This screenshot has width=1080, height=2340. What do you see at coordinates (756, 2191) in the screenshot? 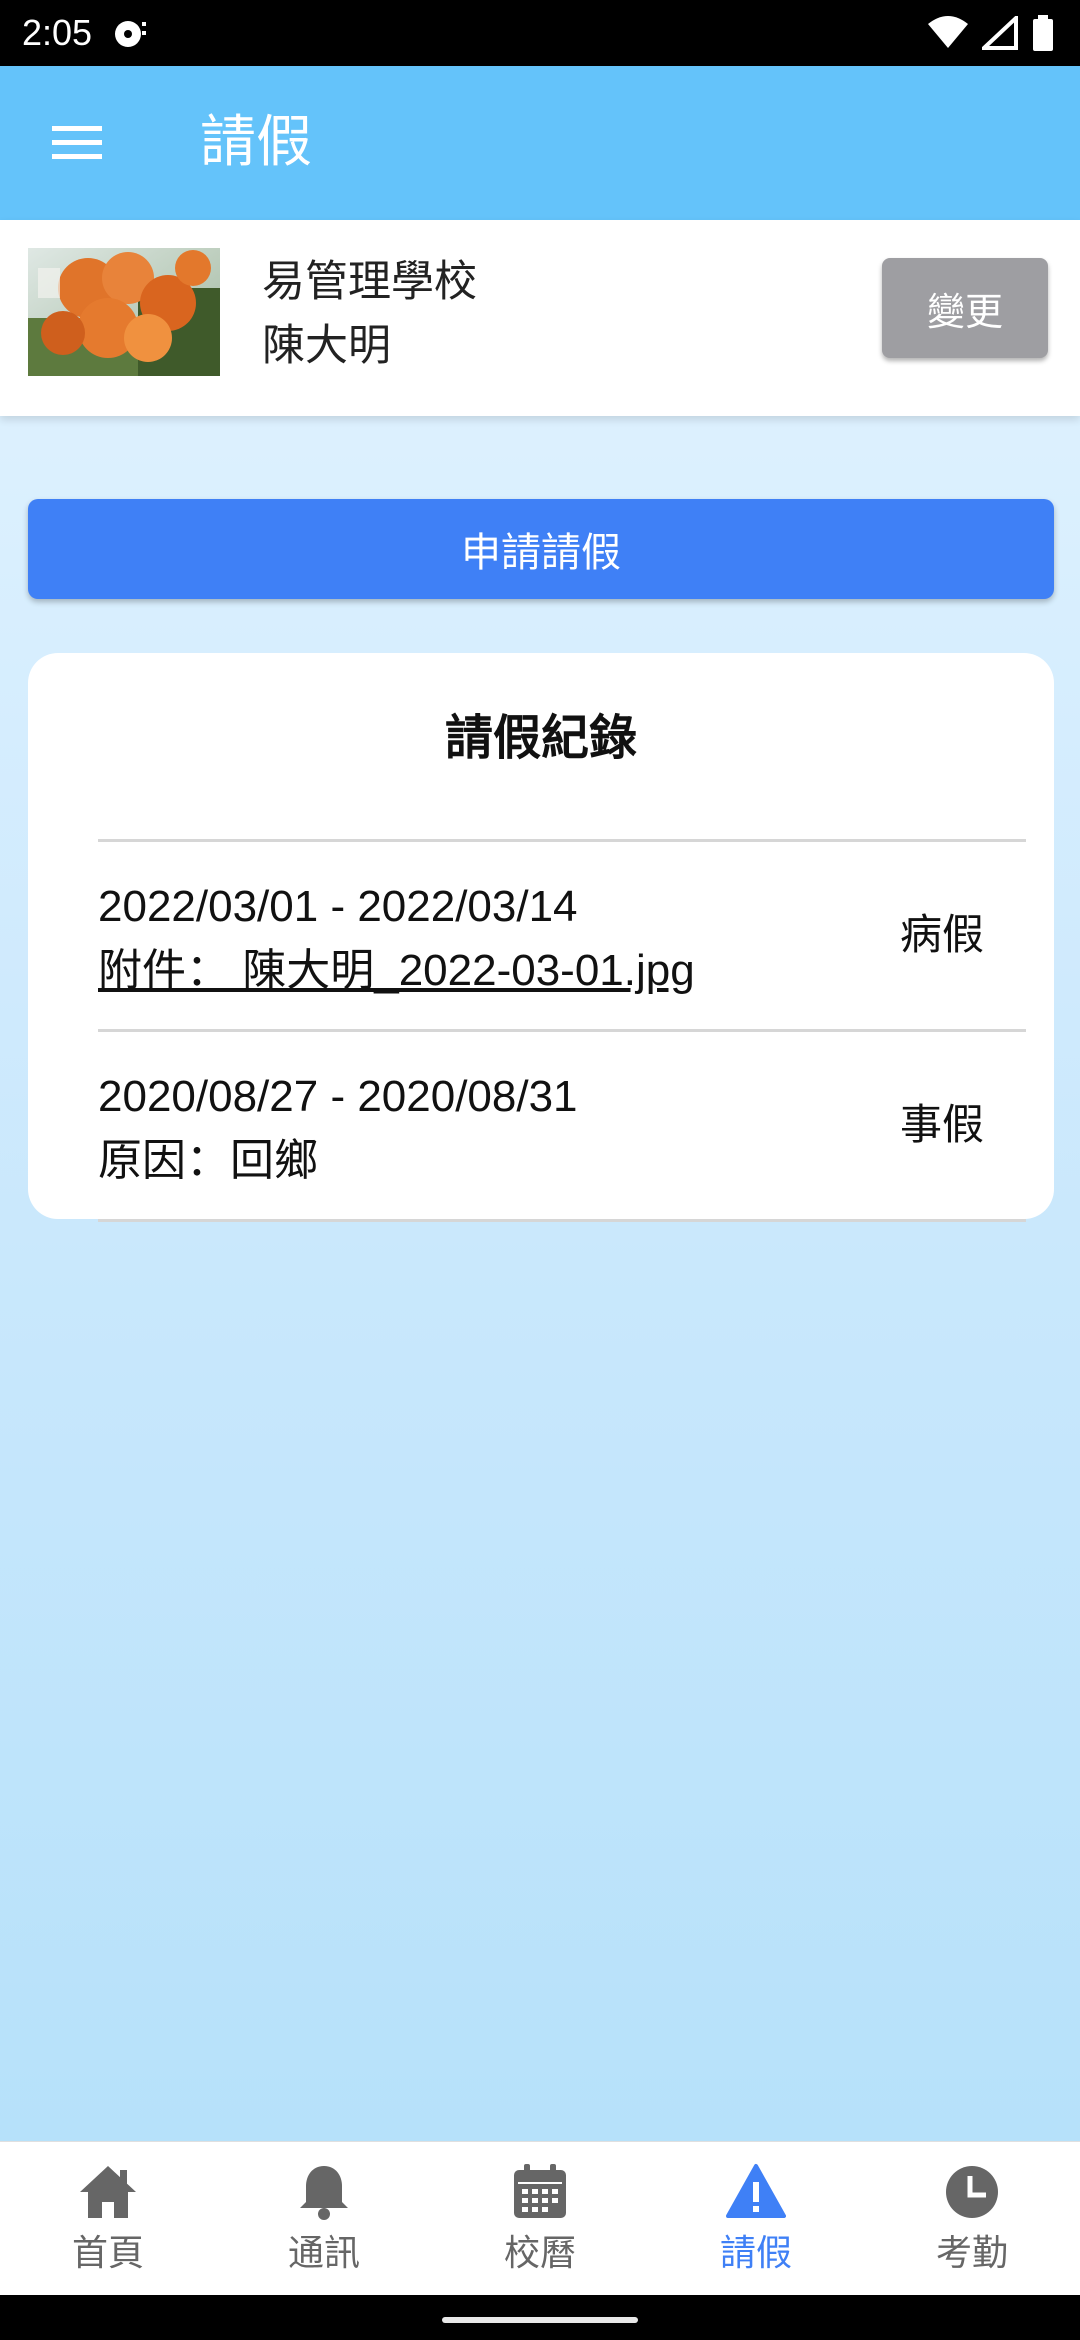
I see `alert-icon` at bounding box center [756, 2191].